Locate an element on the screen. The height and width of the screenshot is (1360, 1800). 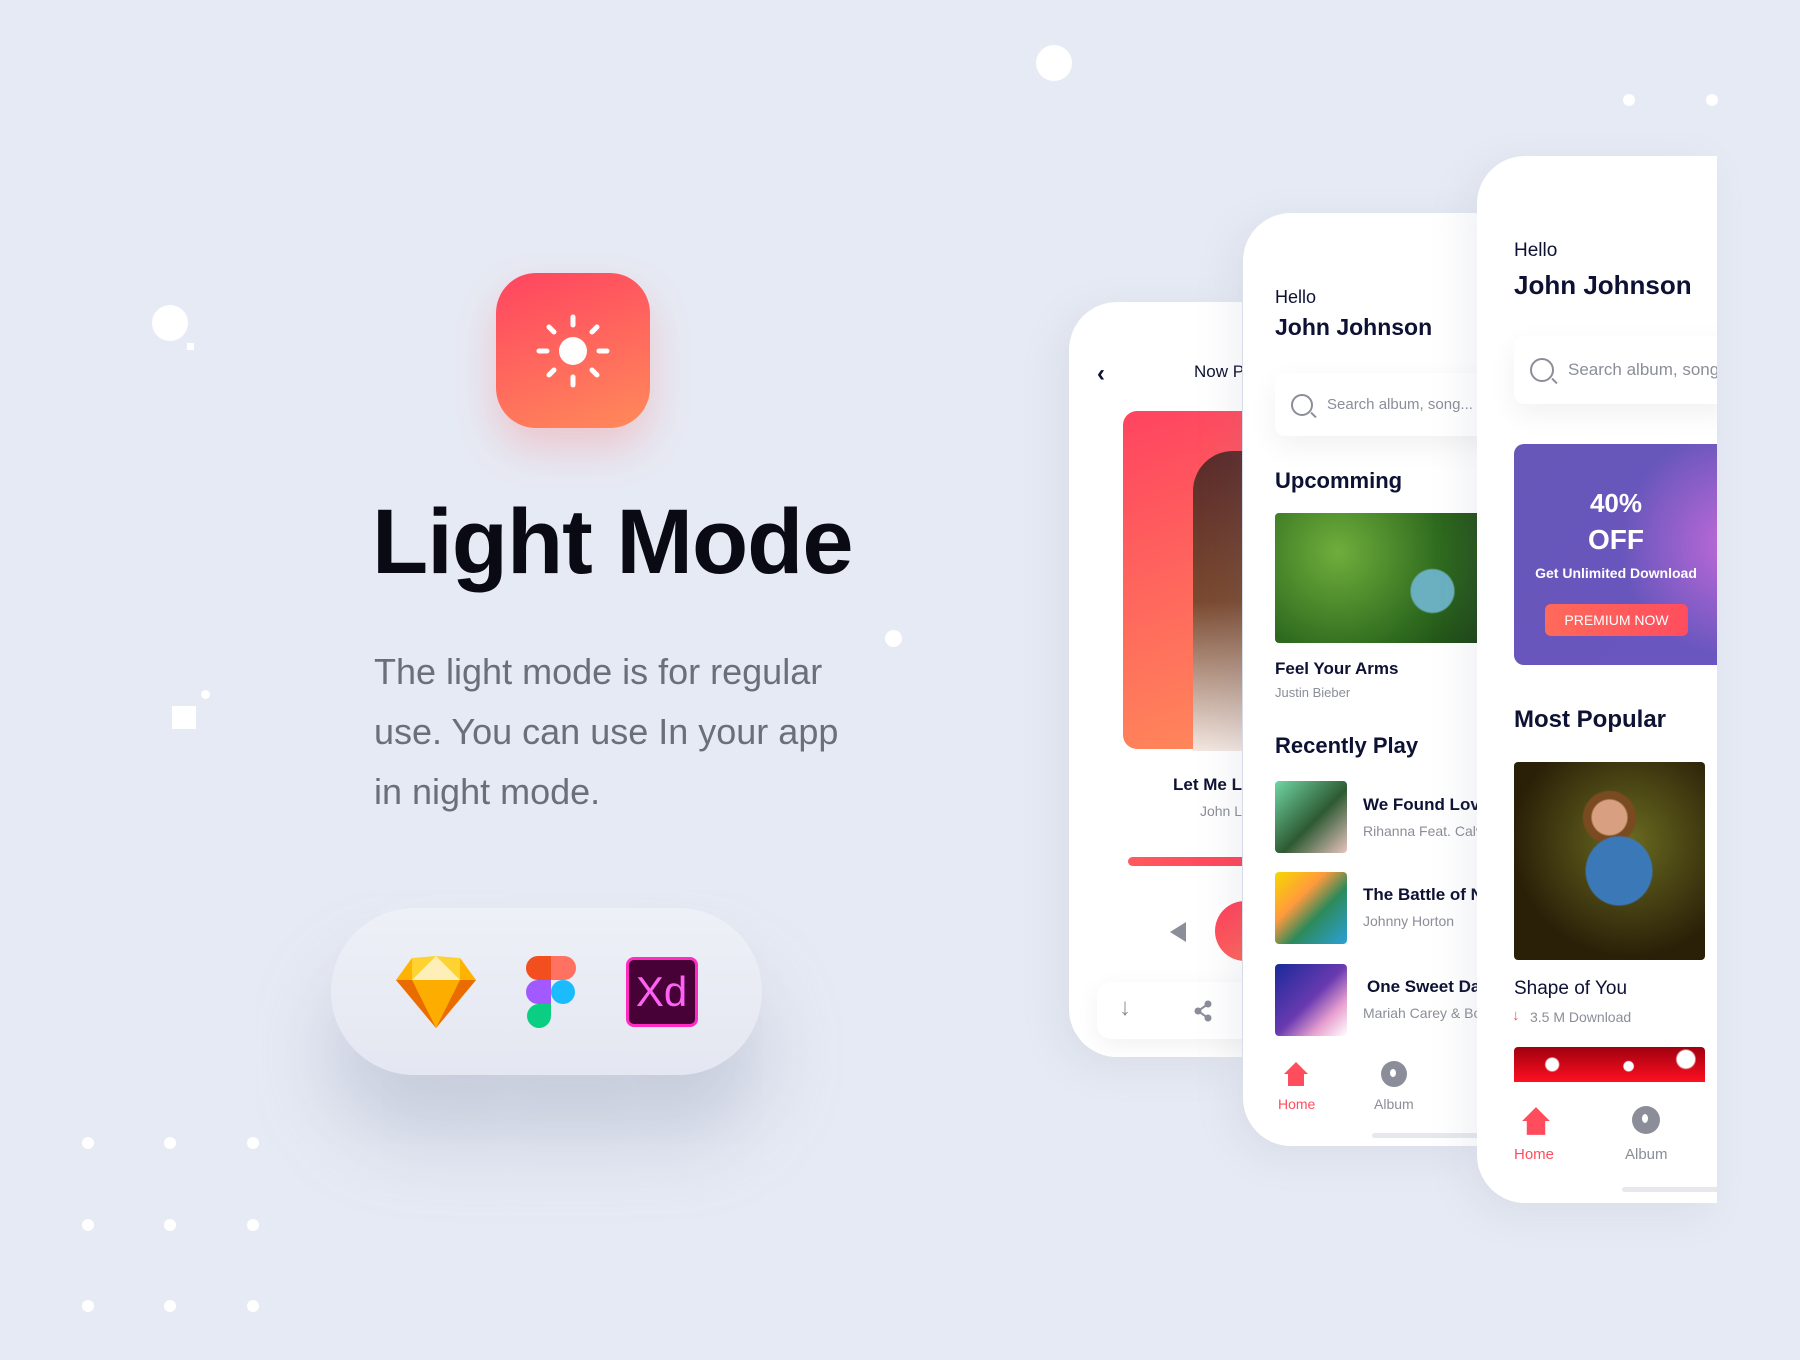
recent-title: The Battle of Ne is located at coordinates (1420, 895).